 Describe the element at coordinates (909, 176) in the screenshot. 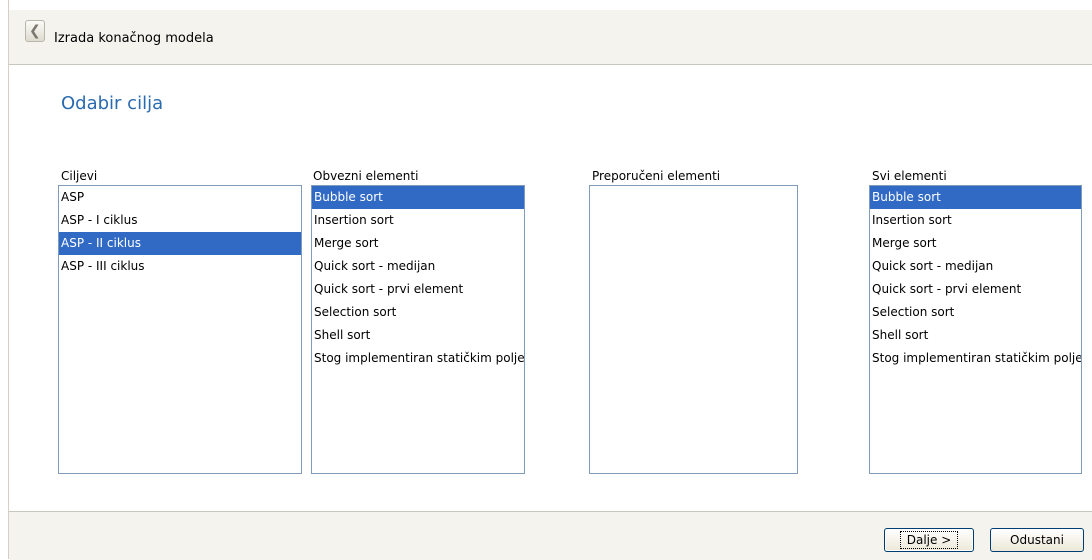

I see `all-elements-label: Svi elementi` at that location.